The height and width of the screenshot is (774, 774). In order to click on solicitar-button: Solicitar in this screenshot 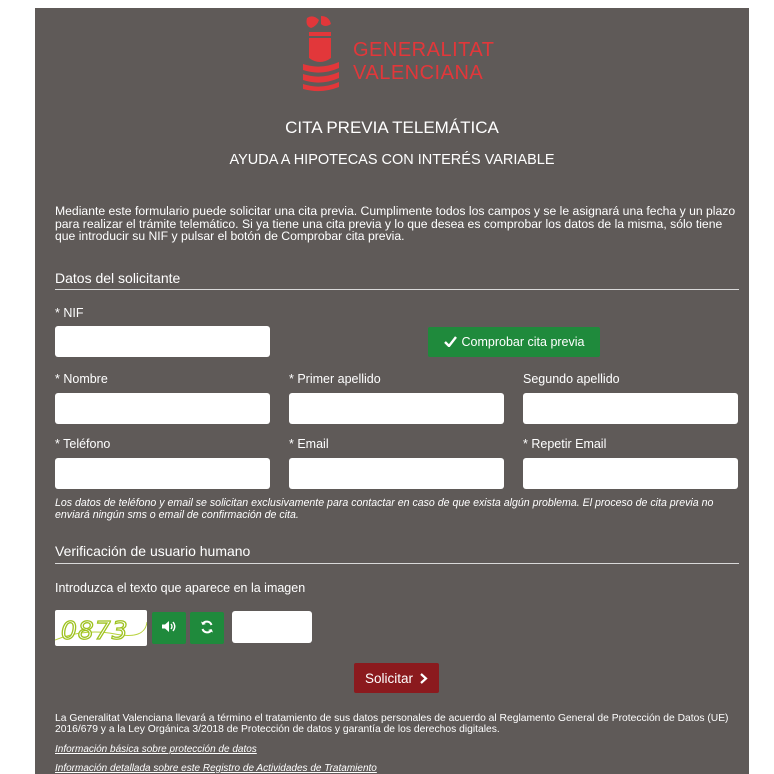, I will do `click(396, 678)`.